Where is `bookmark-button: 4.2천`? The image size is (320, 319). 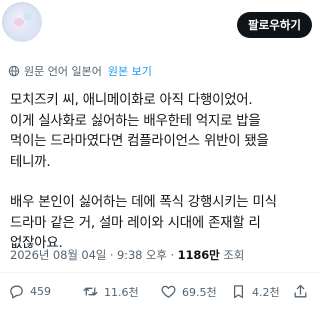 bookmark-button: 4.2천 is located at coordinates (255, 291).